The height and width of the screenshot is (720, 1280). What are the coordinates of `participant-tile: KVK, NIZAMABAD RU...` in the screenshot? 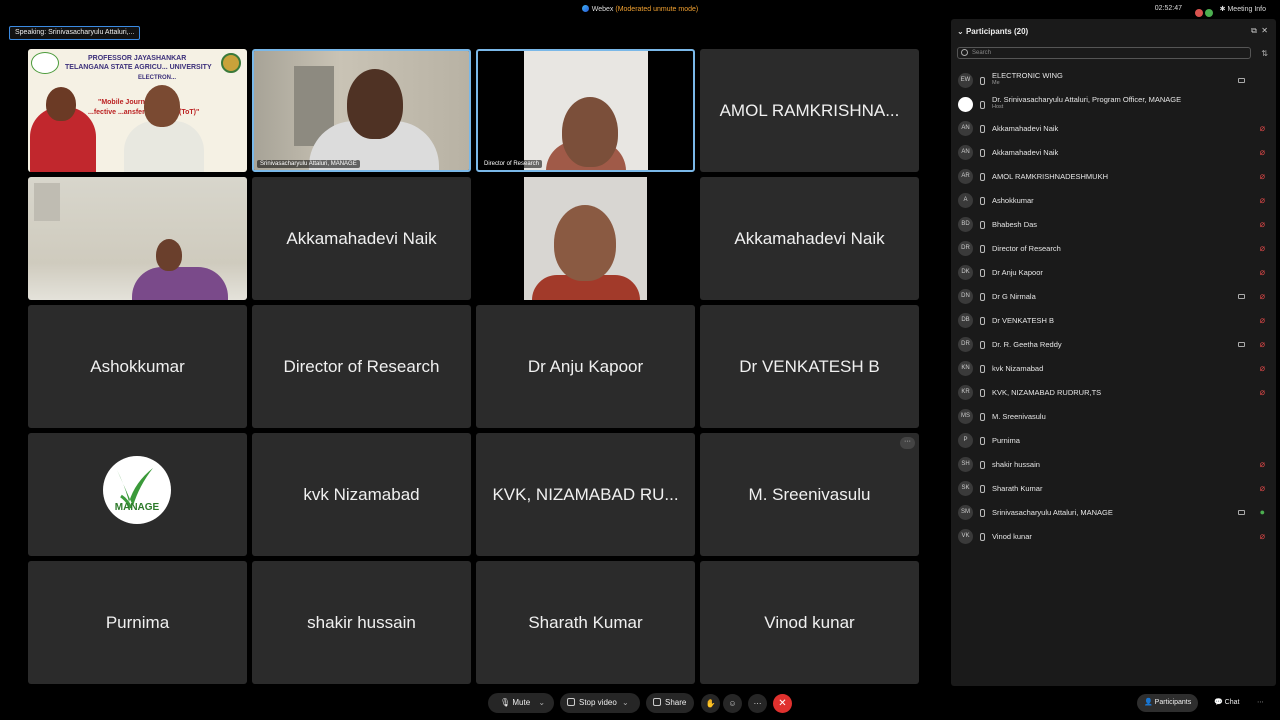 It's located at (585, 494).